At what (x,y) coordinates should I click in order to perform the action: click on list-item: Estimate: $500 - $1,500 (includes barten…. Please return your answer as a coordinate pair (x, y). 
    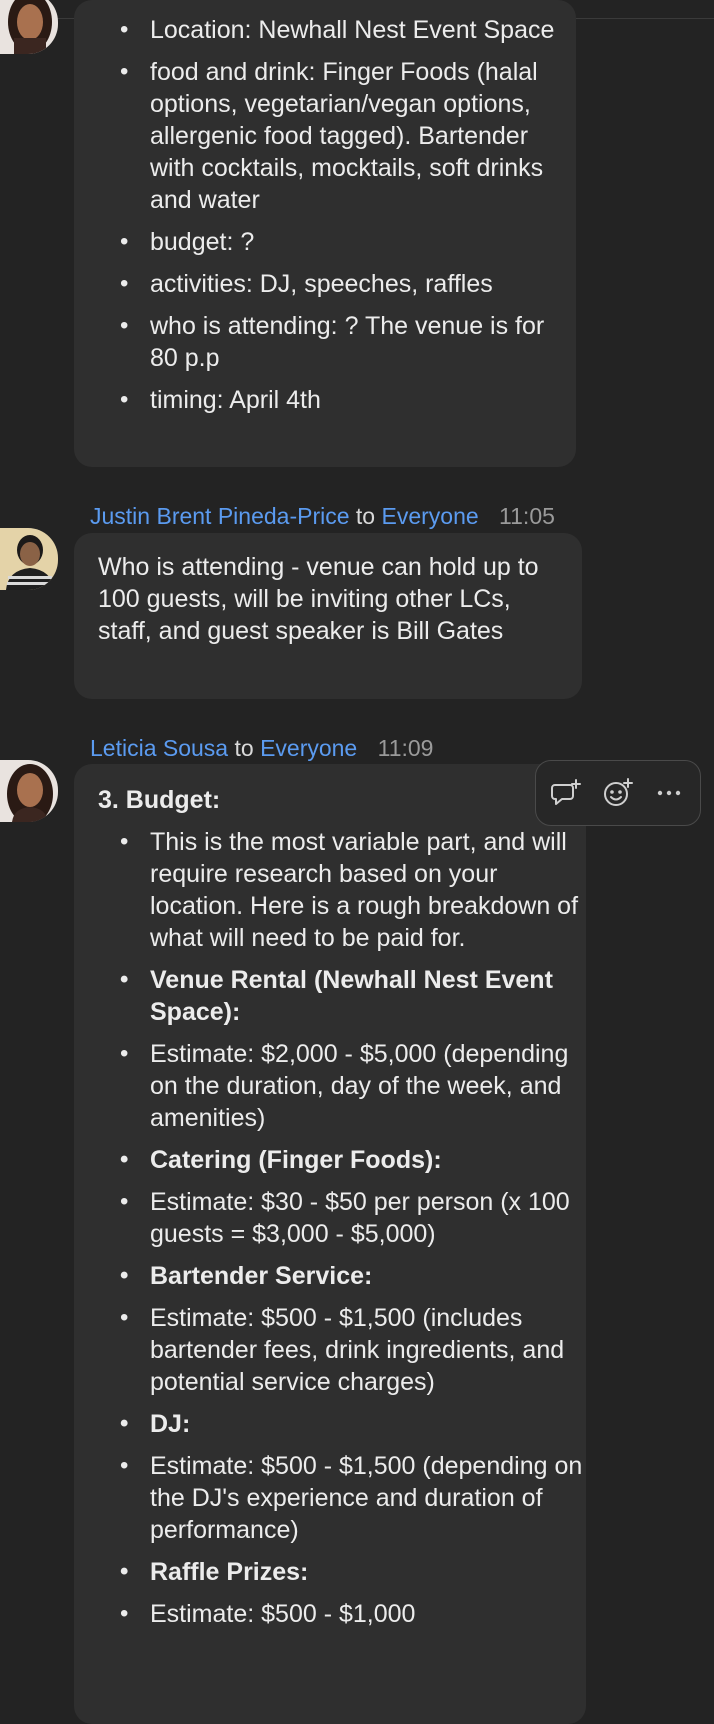
    Looking at the image, I should click on (330, 1350).